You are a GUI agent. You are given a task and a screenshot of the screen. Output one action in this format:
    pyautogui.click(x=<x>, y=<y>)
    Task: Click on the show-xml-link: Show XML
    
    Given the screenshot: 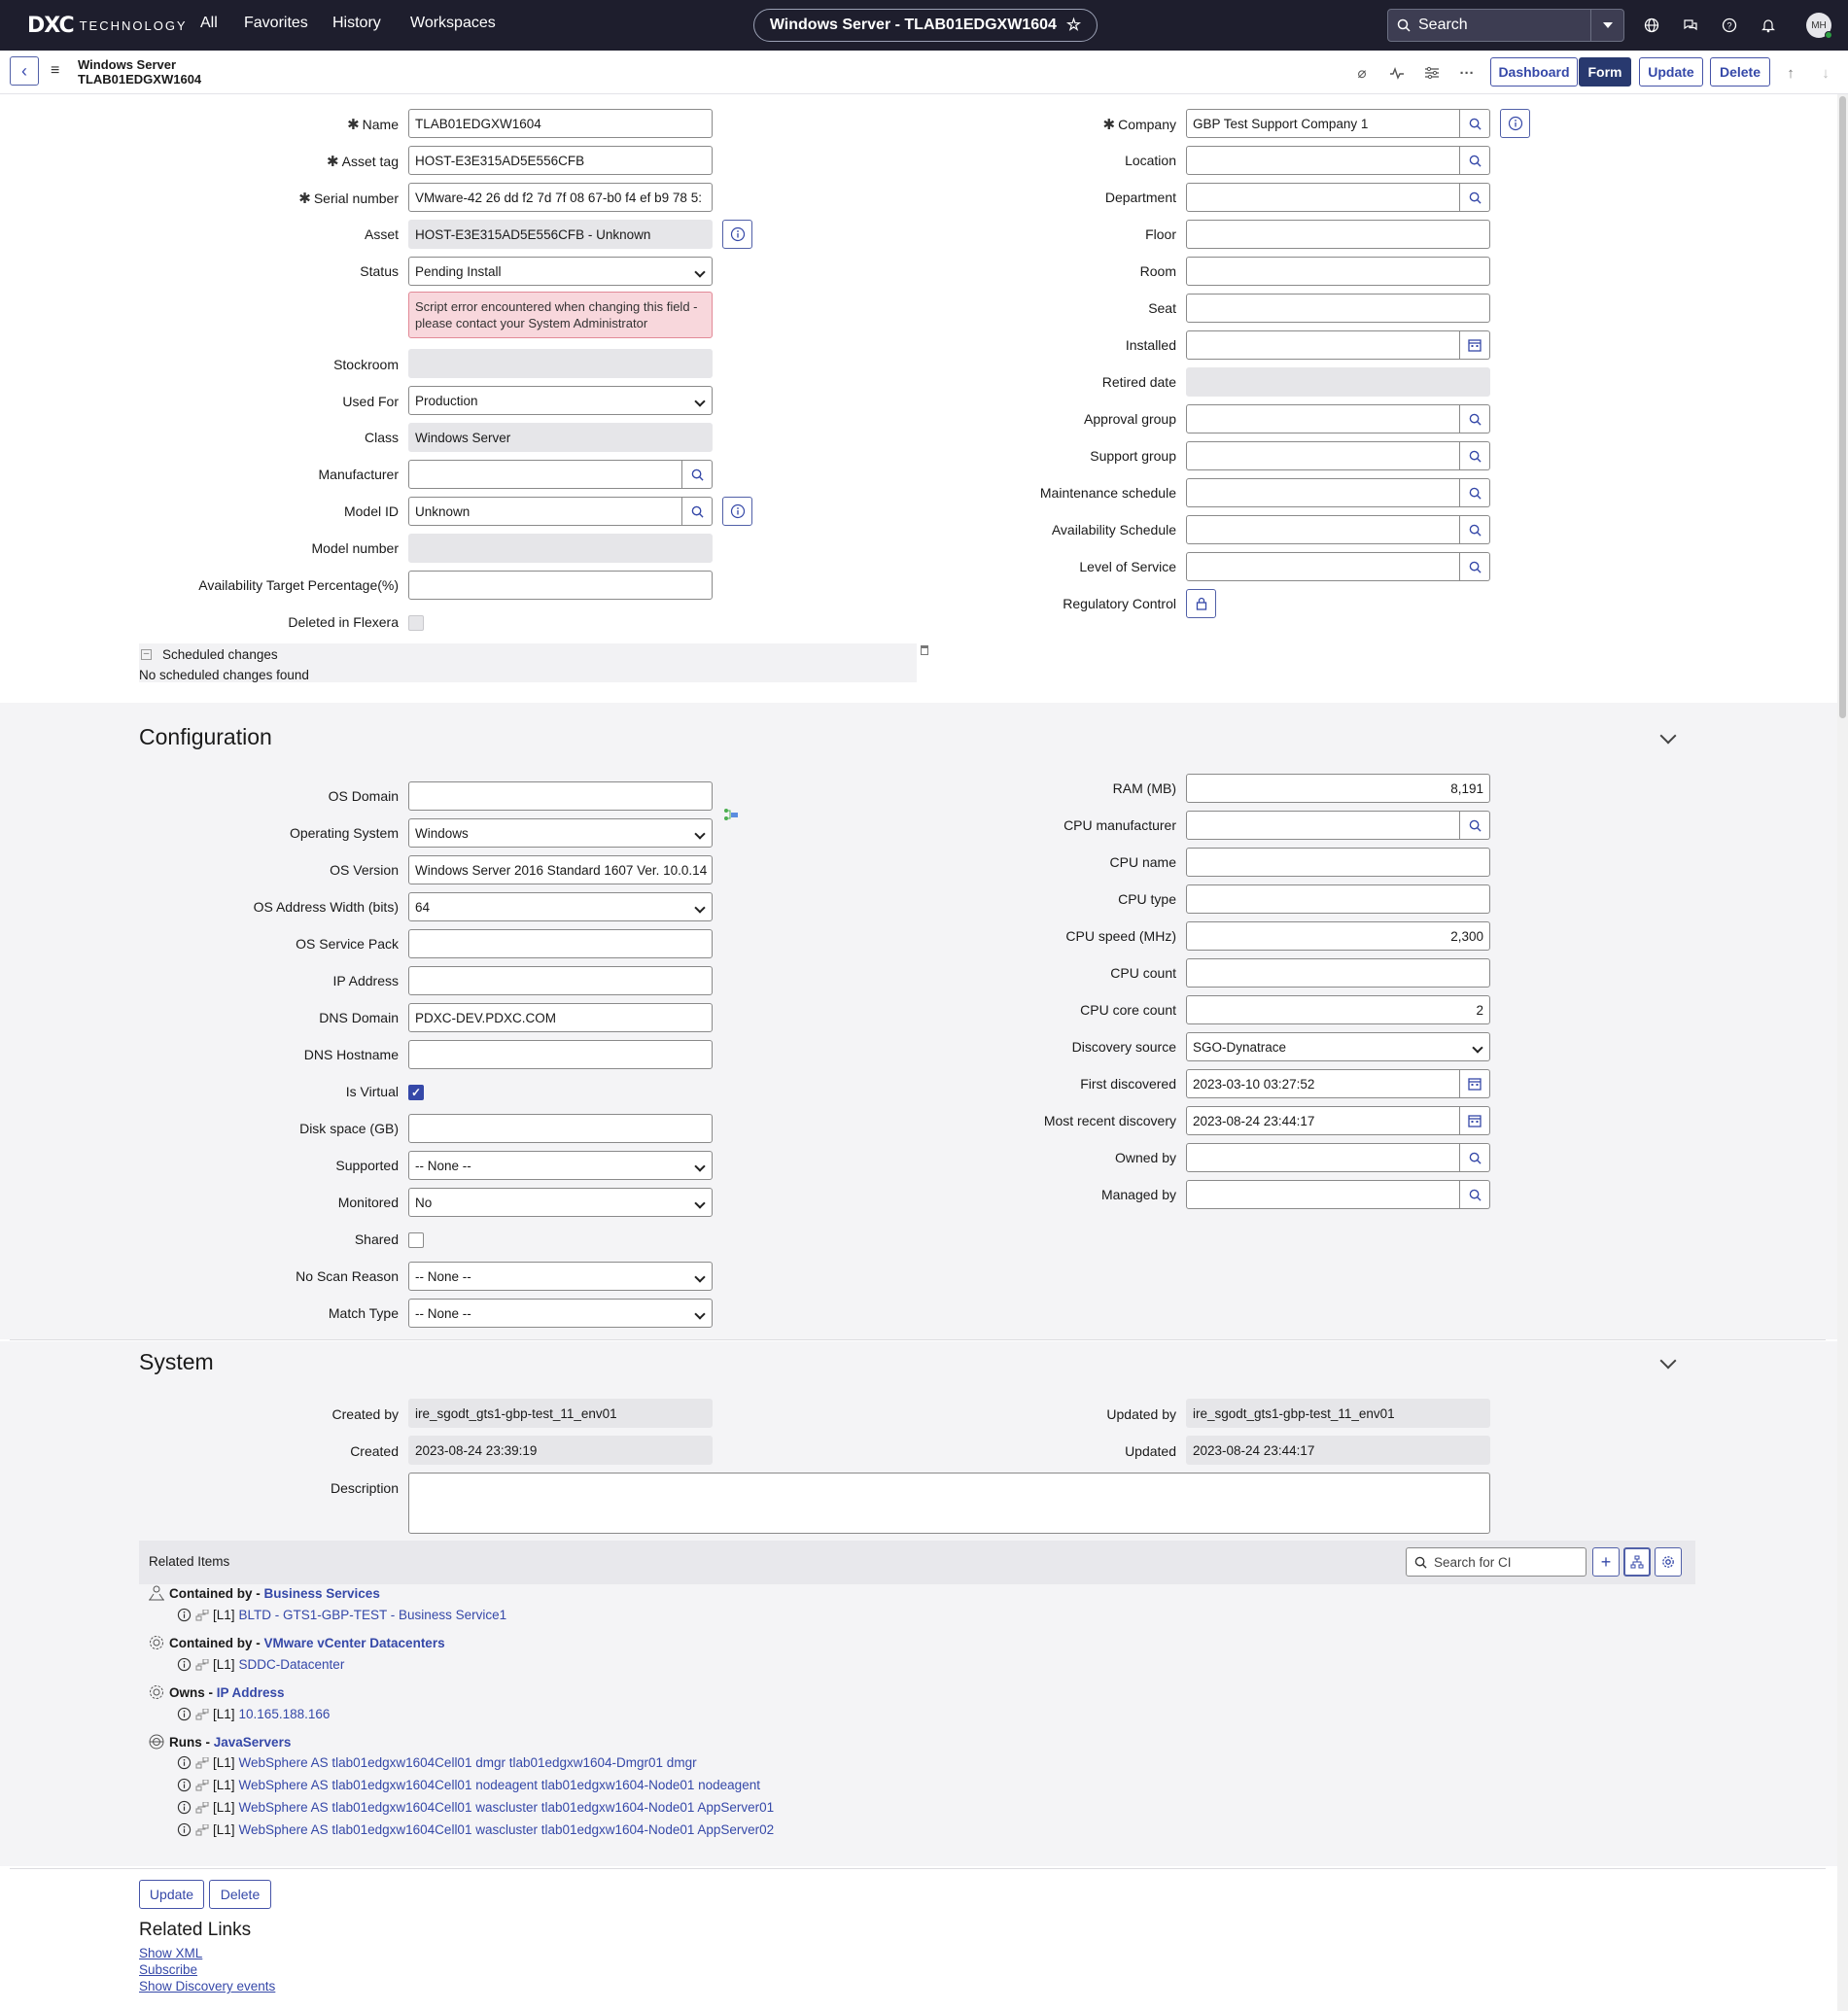 What is the action you would take?
    pyautogui.click(x=170, y=1953)
    